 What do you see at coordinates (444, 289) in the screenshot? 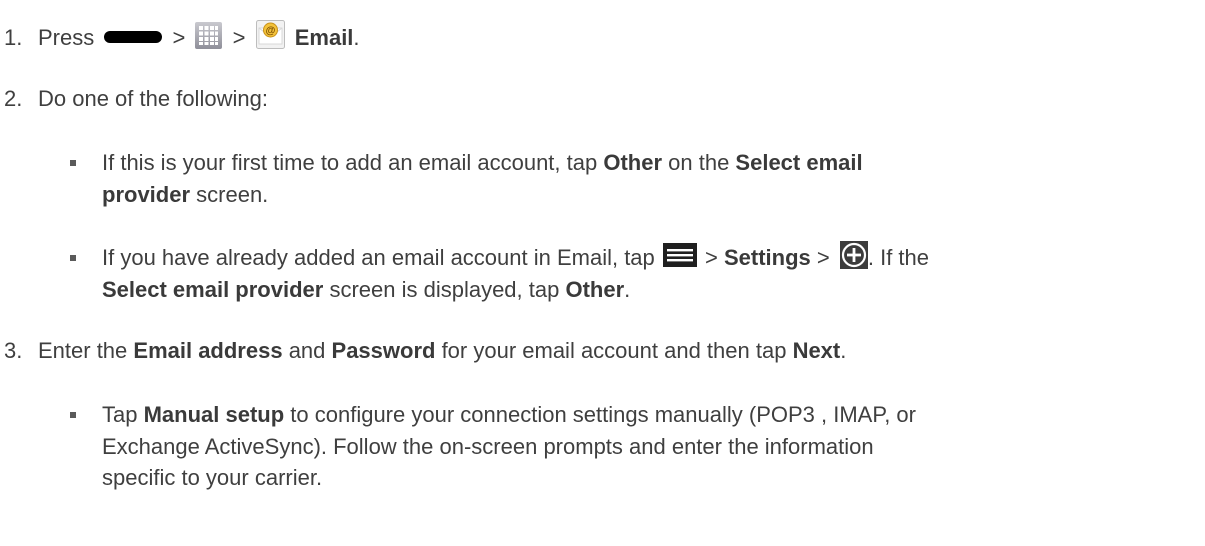
I see `bullet-text: screen is displayed, tap` at bounding box center [444, 289].